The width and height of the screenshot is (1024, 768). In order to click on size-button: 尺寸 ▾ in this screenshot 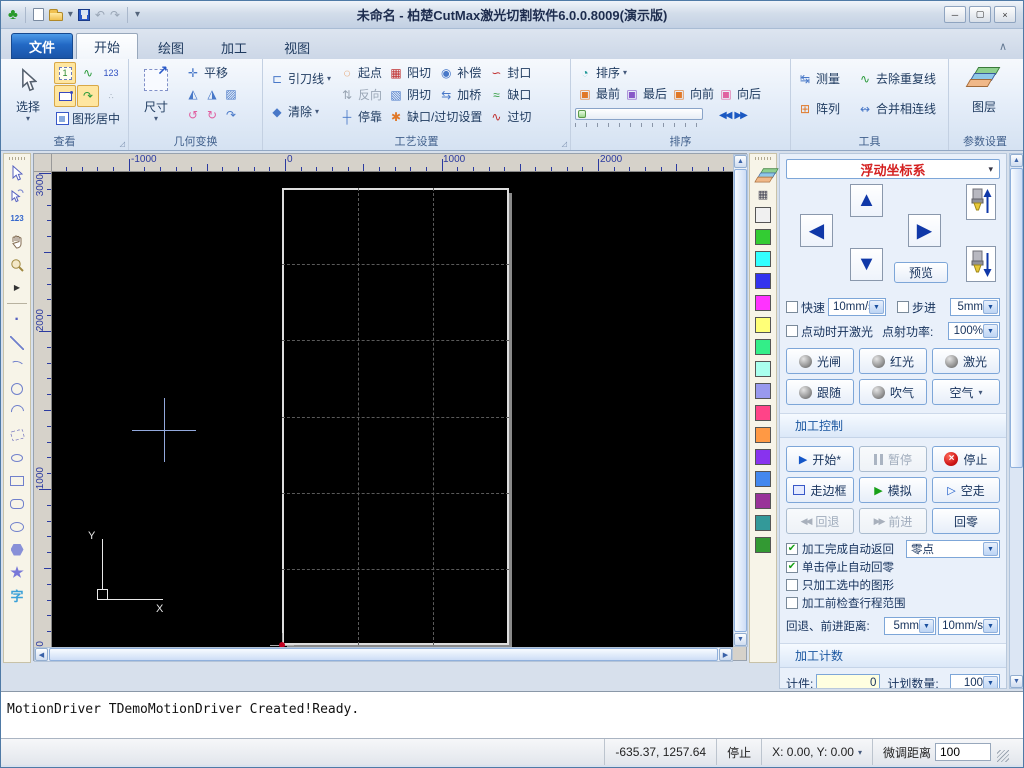, I will do `click(156, 98)`.